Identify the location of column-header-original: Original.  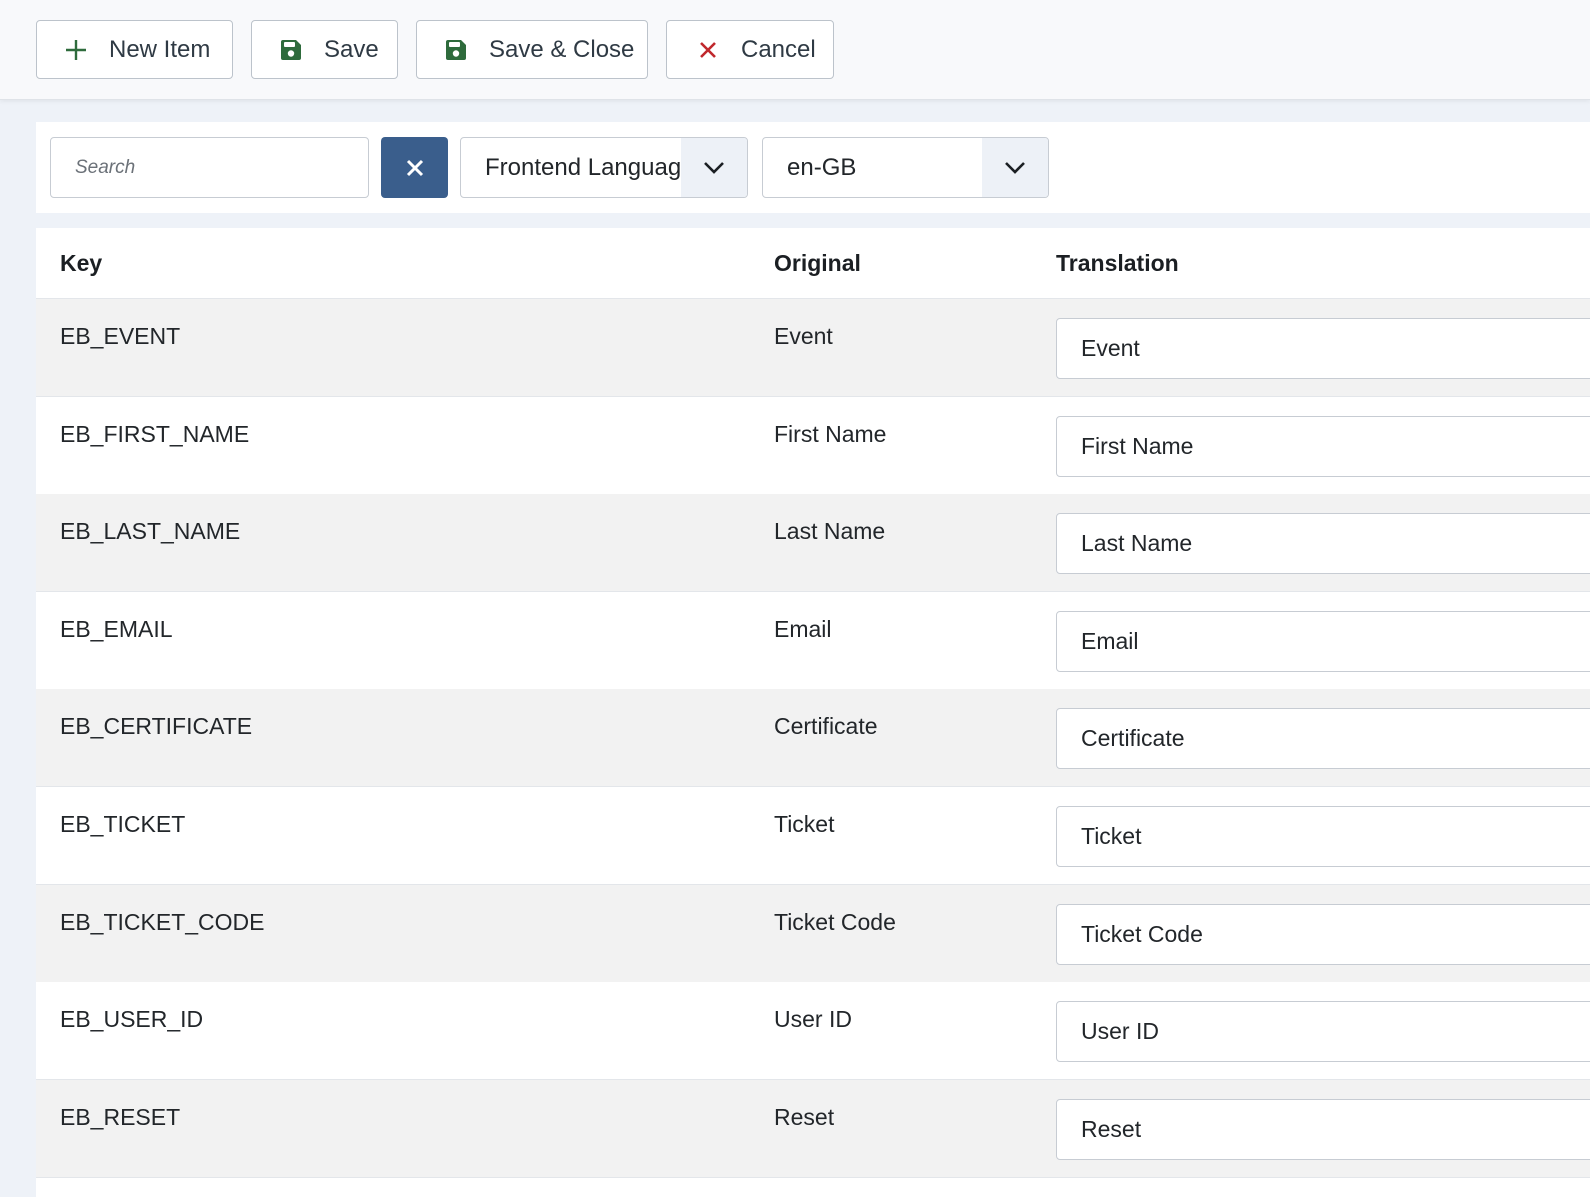
(817, 263).